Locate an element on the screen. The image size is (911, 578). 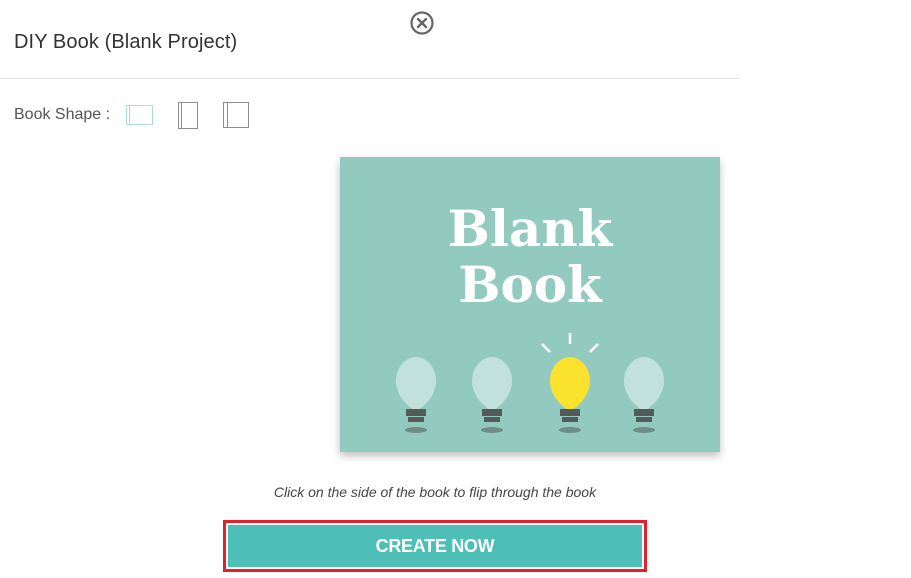
book-cover-title-line2: Book is located at coordinates (530, 284).